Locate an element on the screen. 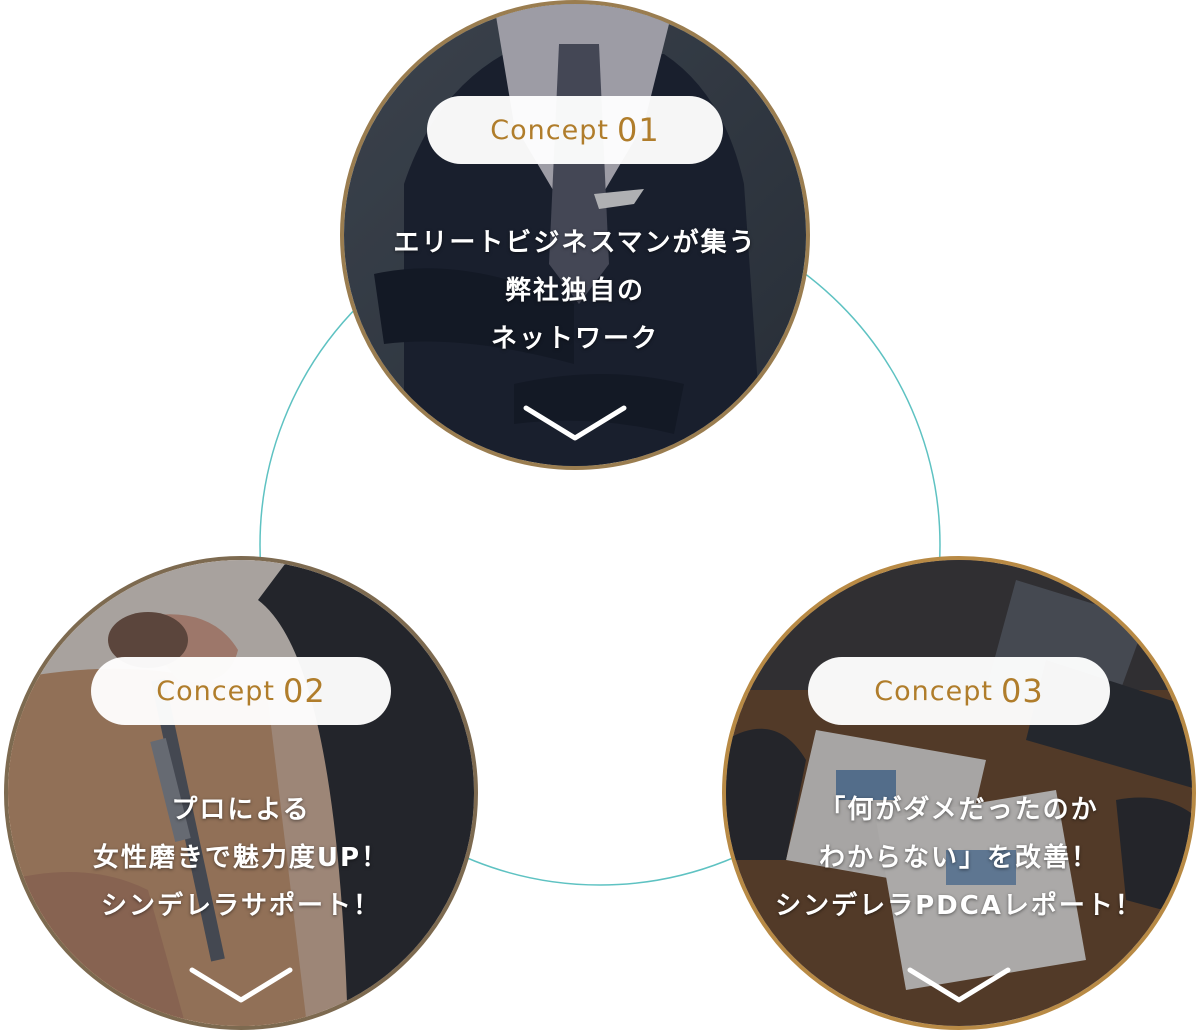 This screenshot has height=1035, width=1200. description-line: ネットワーク is located at coordinates (574, 339).